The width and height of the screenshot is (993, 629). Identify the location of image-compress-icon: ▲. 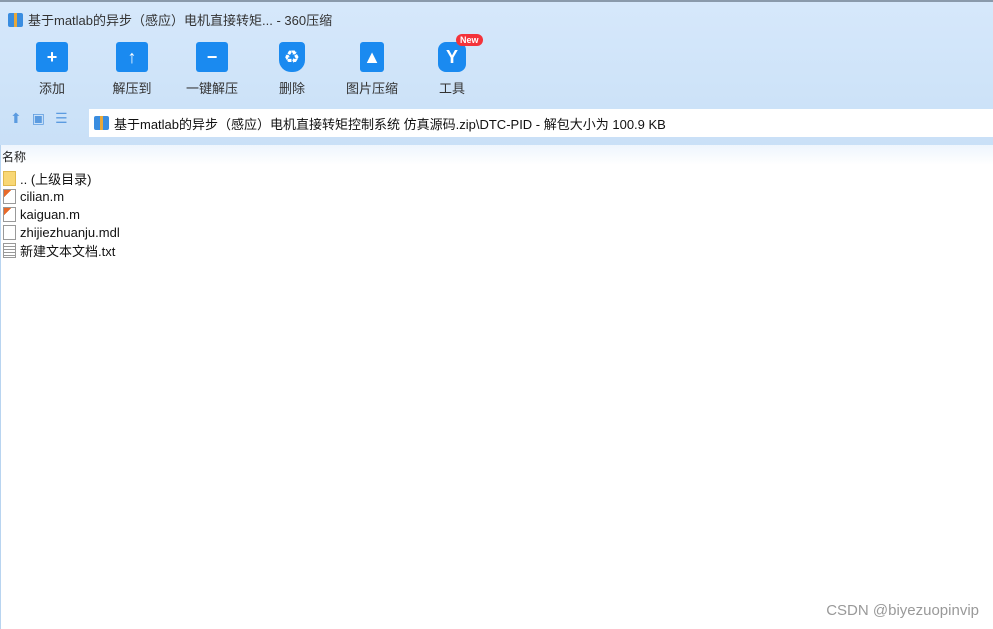
(372, 57).